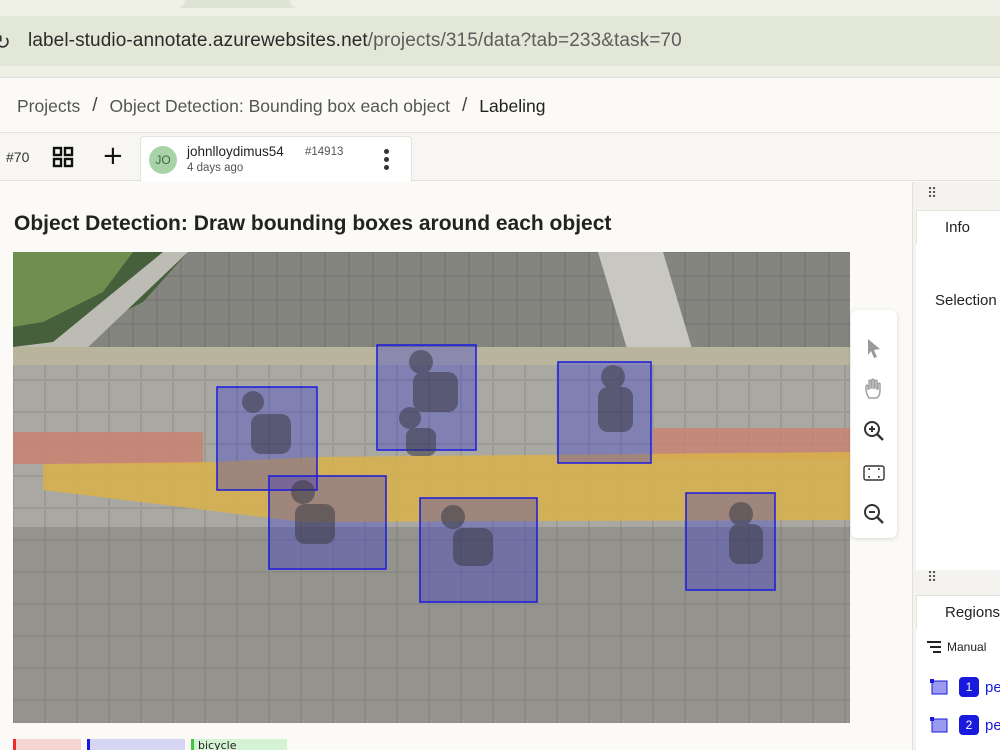 The width and height of the screenshot is (1000, 750). I want to click on url-path: /projects/315/data?tab=233&task=70, so click(524, 40).